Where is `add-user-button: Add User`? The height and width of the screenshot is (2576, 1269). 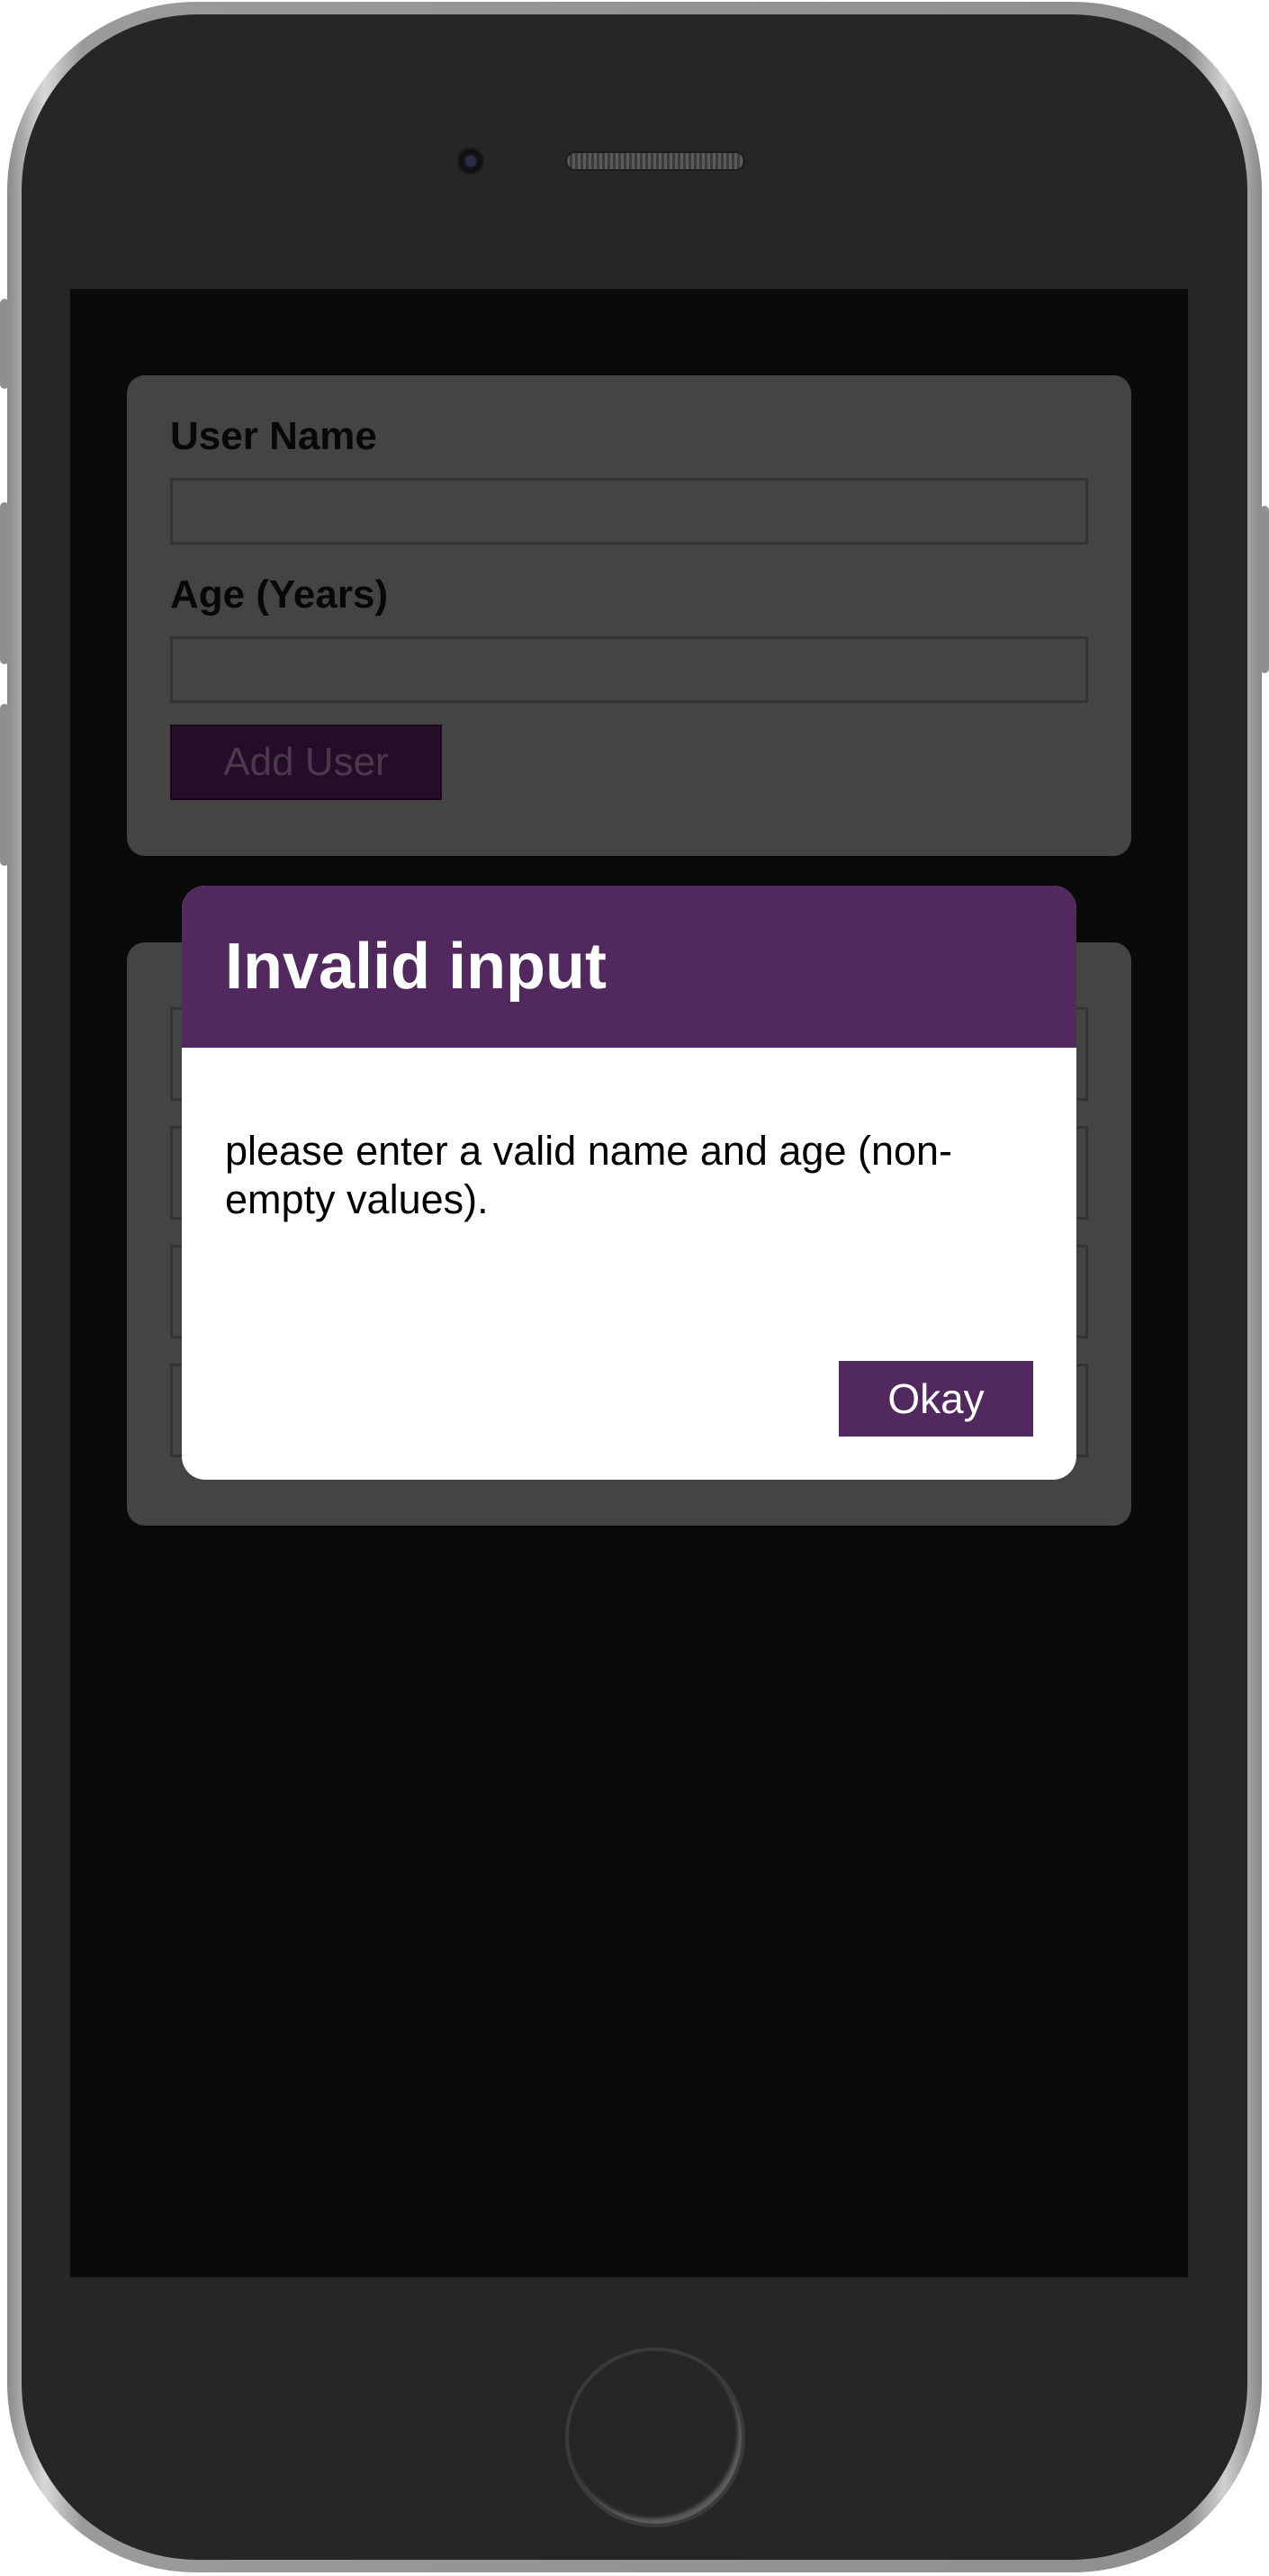 add-user-button: Add User is located at coordinates (306, 762).